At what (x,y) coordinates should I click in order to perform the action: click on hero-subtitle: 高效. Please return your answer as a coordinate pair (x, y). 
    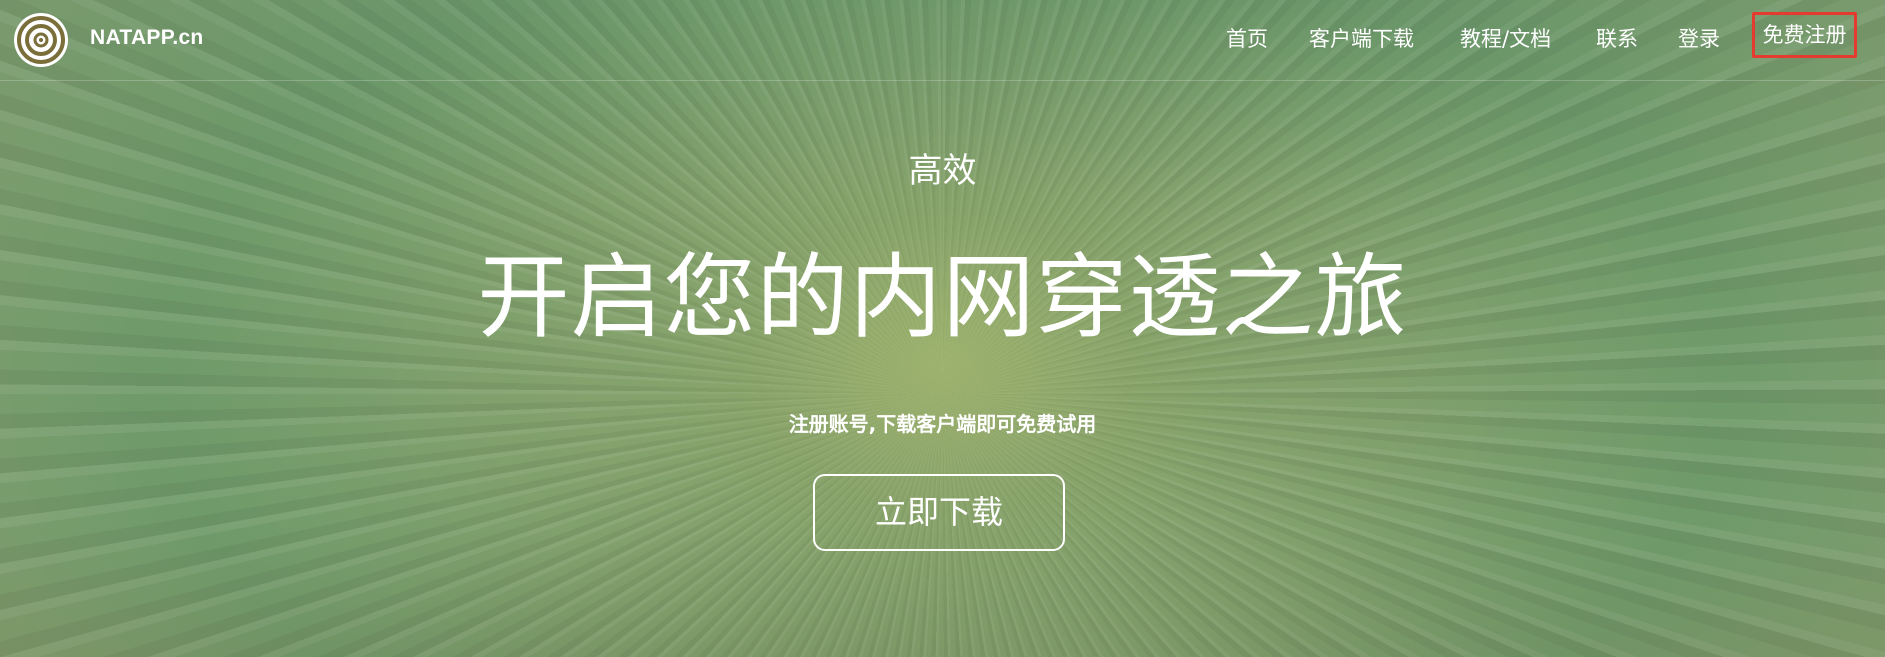
    Looking at the image, I should click on (942, 171).